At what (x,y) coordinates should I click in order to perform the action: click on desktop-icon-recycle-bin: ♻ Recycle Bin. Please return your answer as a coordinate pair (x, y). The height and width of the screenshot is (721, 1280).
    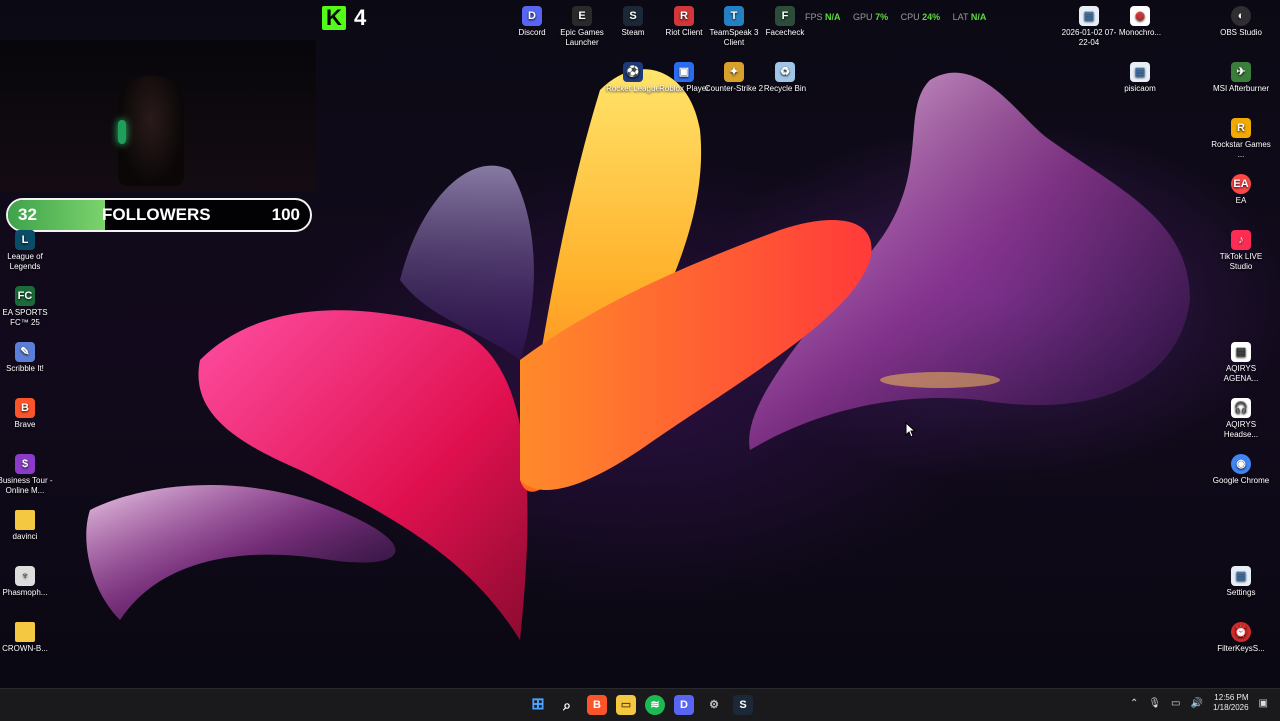
    Looking at the image, I should click on (785, 78).